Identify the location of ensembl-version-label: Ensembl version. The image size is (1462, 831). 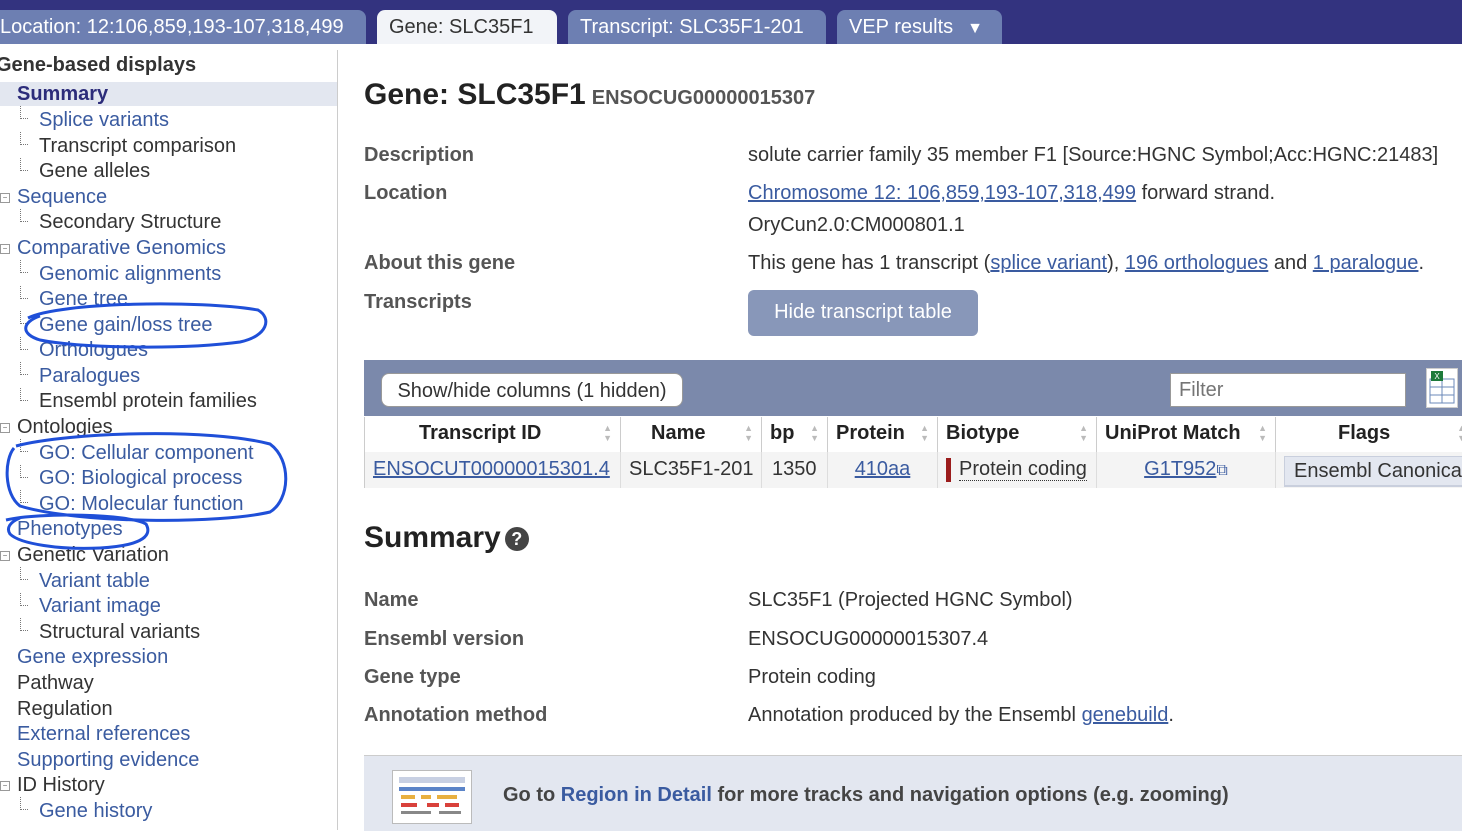
(444, 639).